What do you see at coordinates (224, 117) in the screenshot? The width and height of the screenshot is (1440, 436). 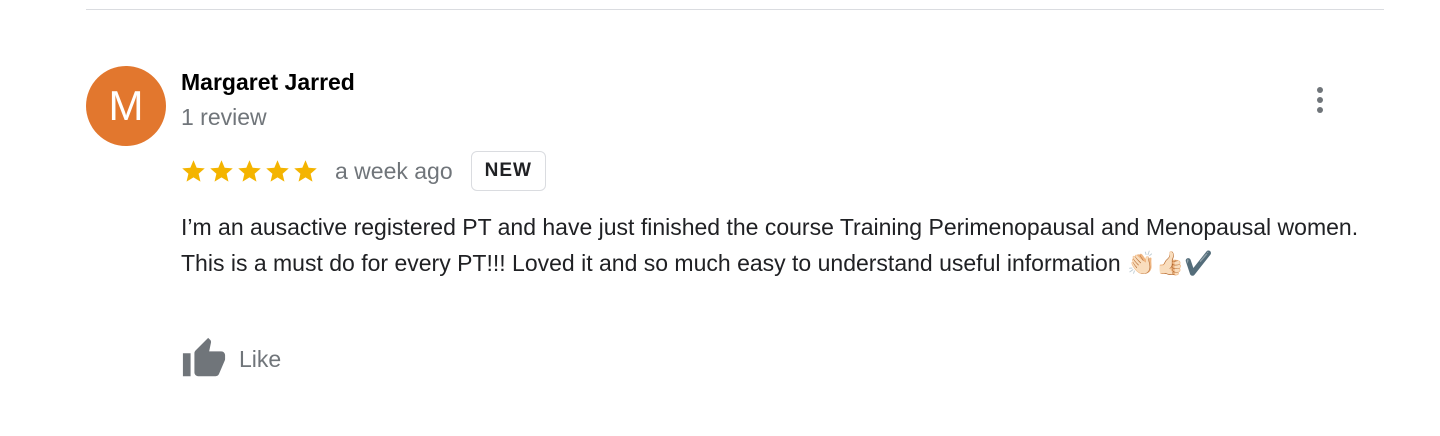 I see `author-review-count: 1 review` at bounding box center [224, 117].